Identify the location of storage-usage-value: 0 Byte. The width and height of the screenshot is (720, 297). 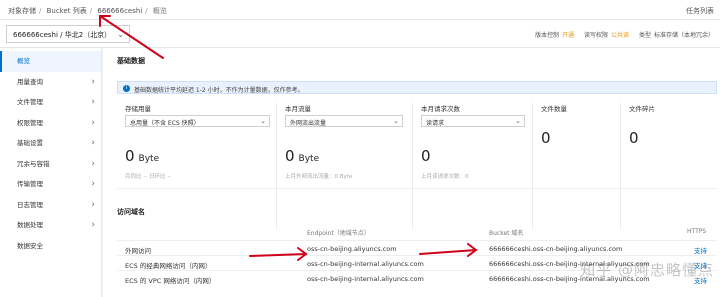
(142, 156).